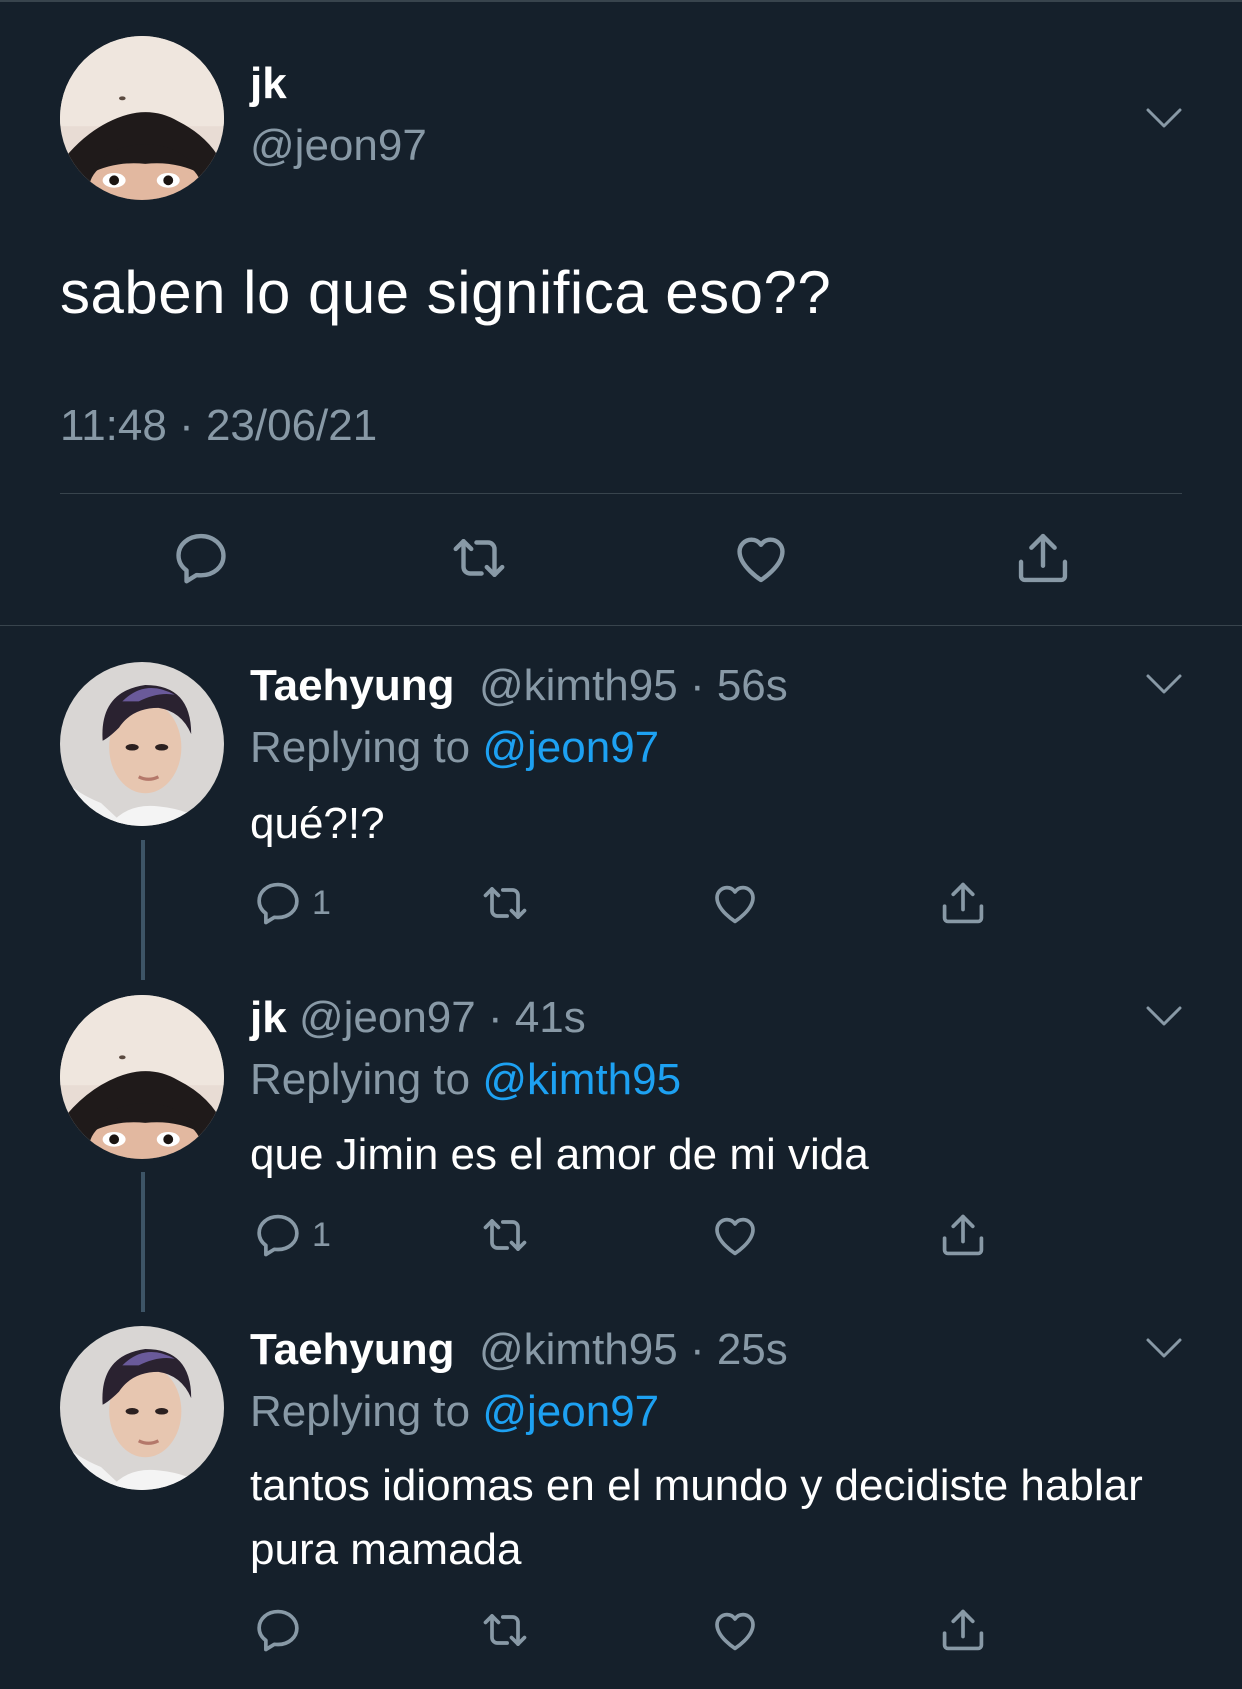 The width and height of the screenshot is (1242, 1689). Describe the element at coordinates (218, 426) in the screenshot. I see `tweet-timestamp: 11:48 · 23/06/21` at that location.